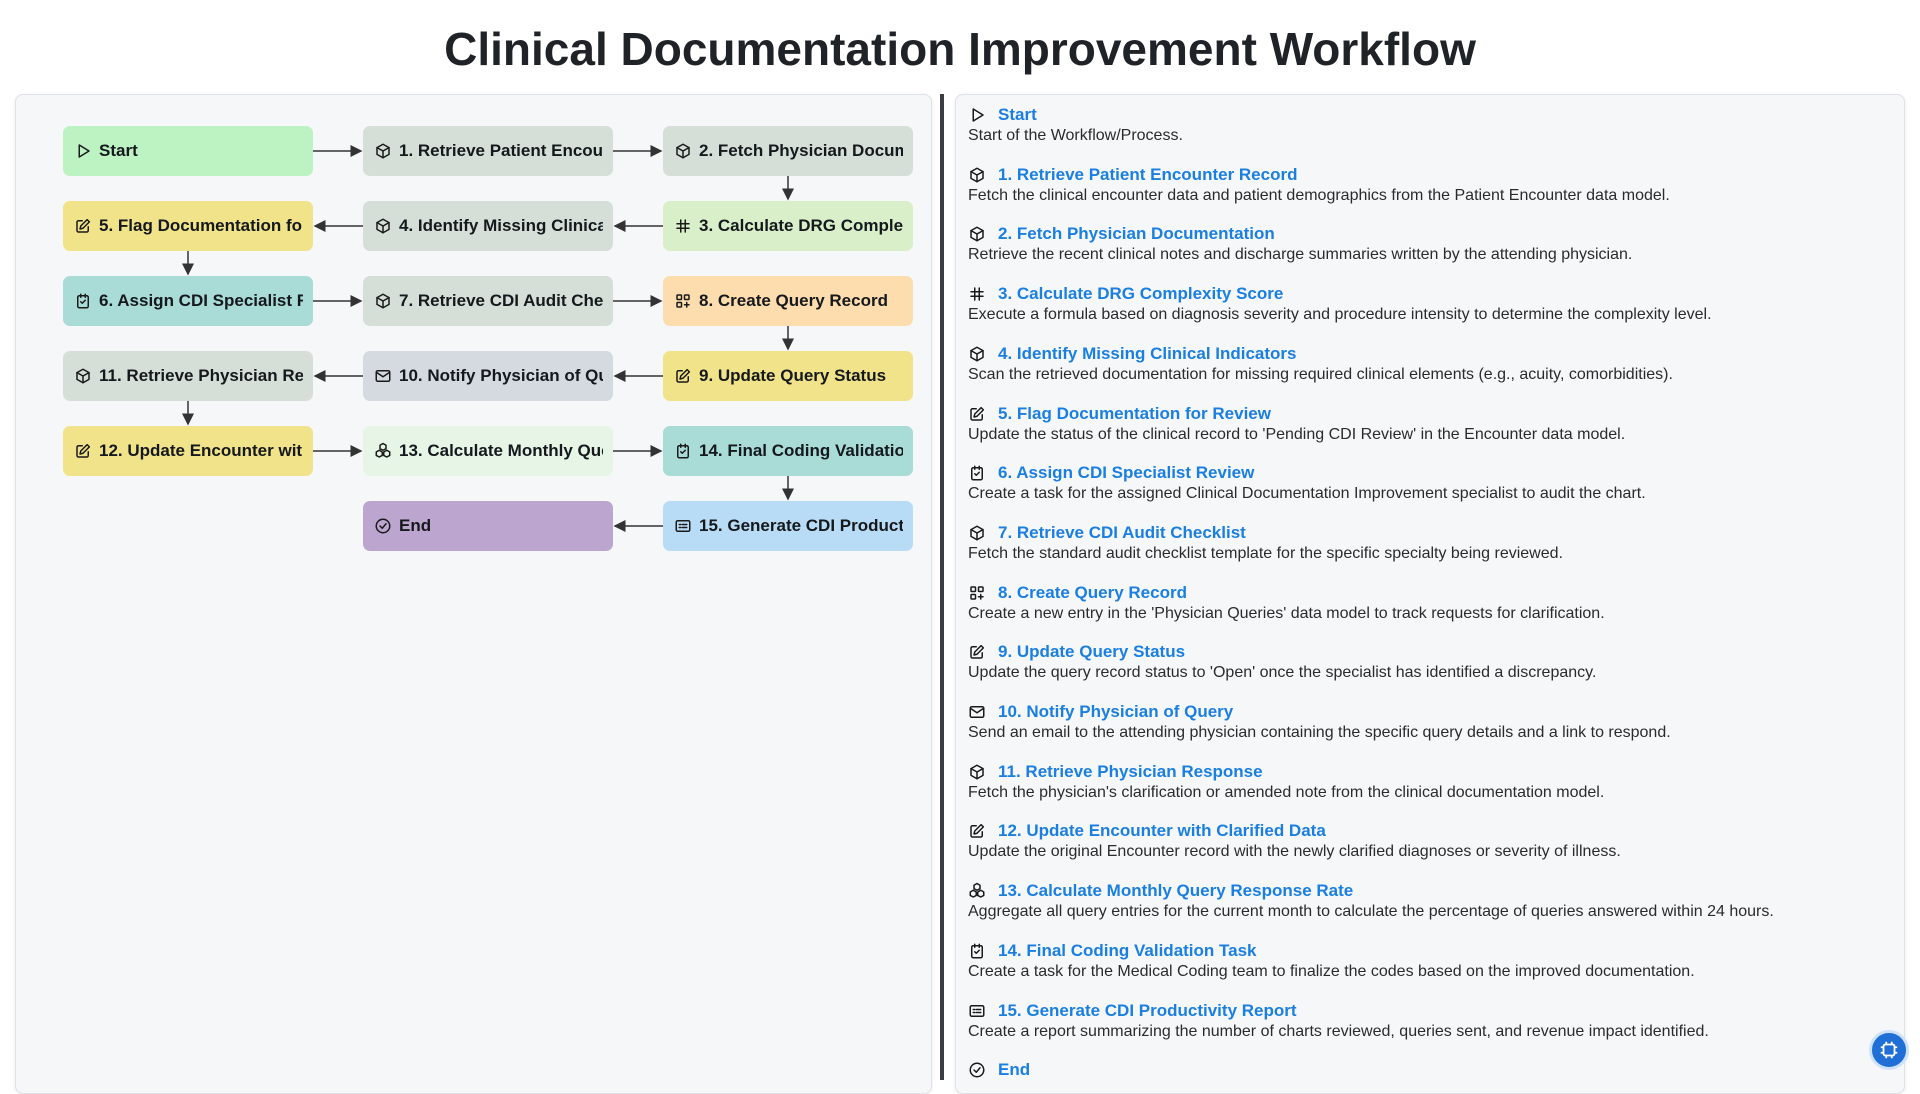 This screenshot has height=1094, width=1920. I want to click on diagram-node-s8: 8. Create Query Record, so click(788, 301).